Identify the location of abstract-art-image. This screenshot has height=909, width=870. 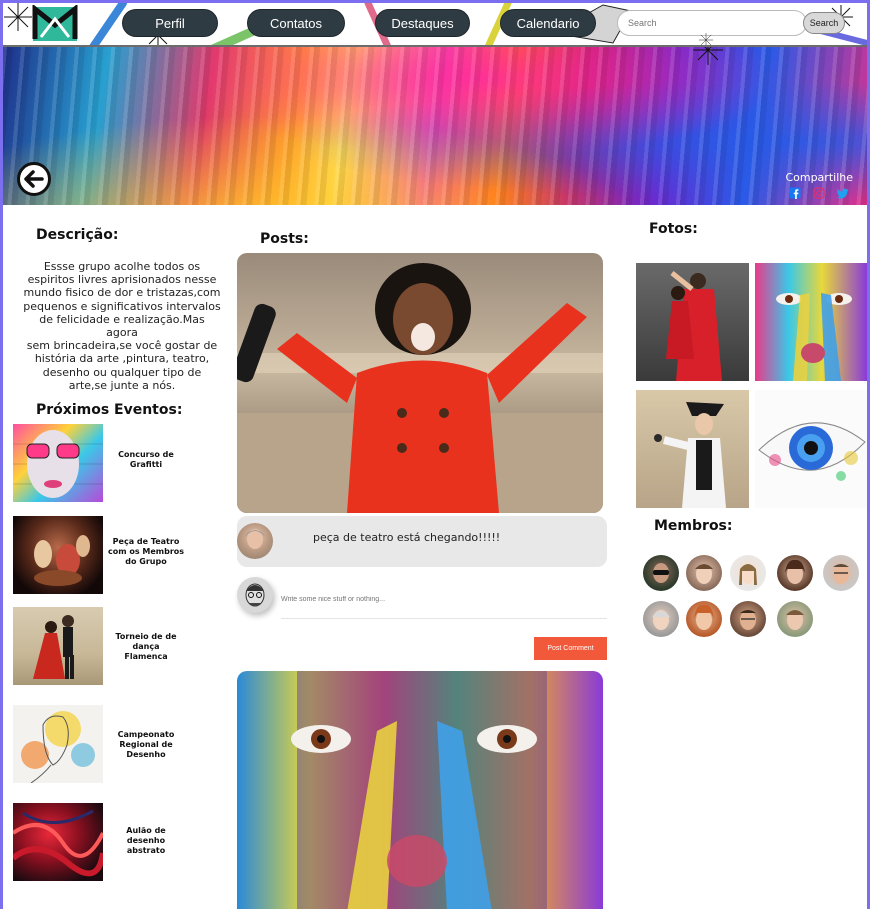
(58, 843).